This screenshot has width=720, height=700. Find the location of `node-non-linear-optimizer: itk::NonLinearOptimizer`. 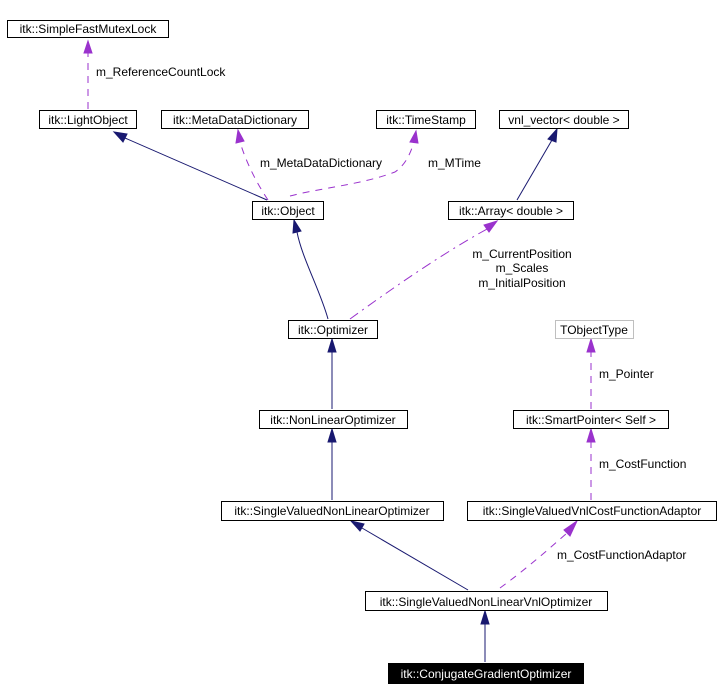

node-non-linear-optimizer: itk::NonLinearOptimizer is located at coordinates (333, 419).